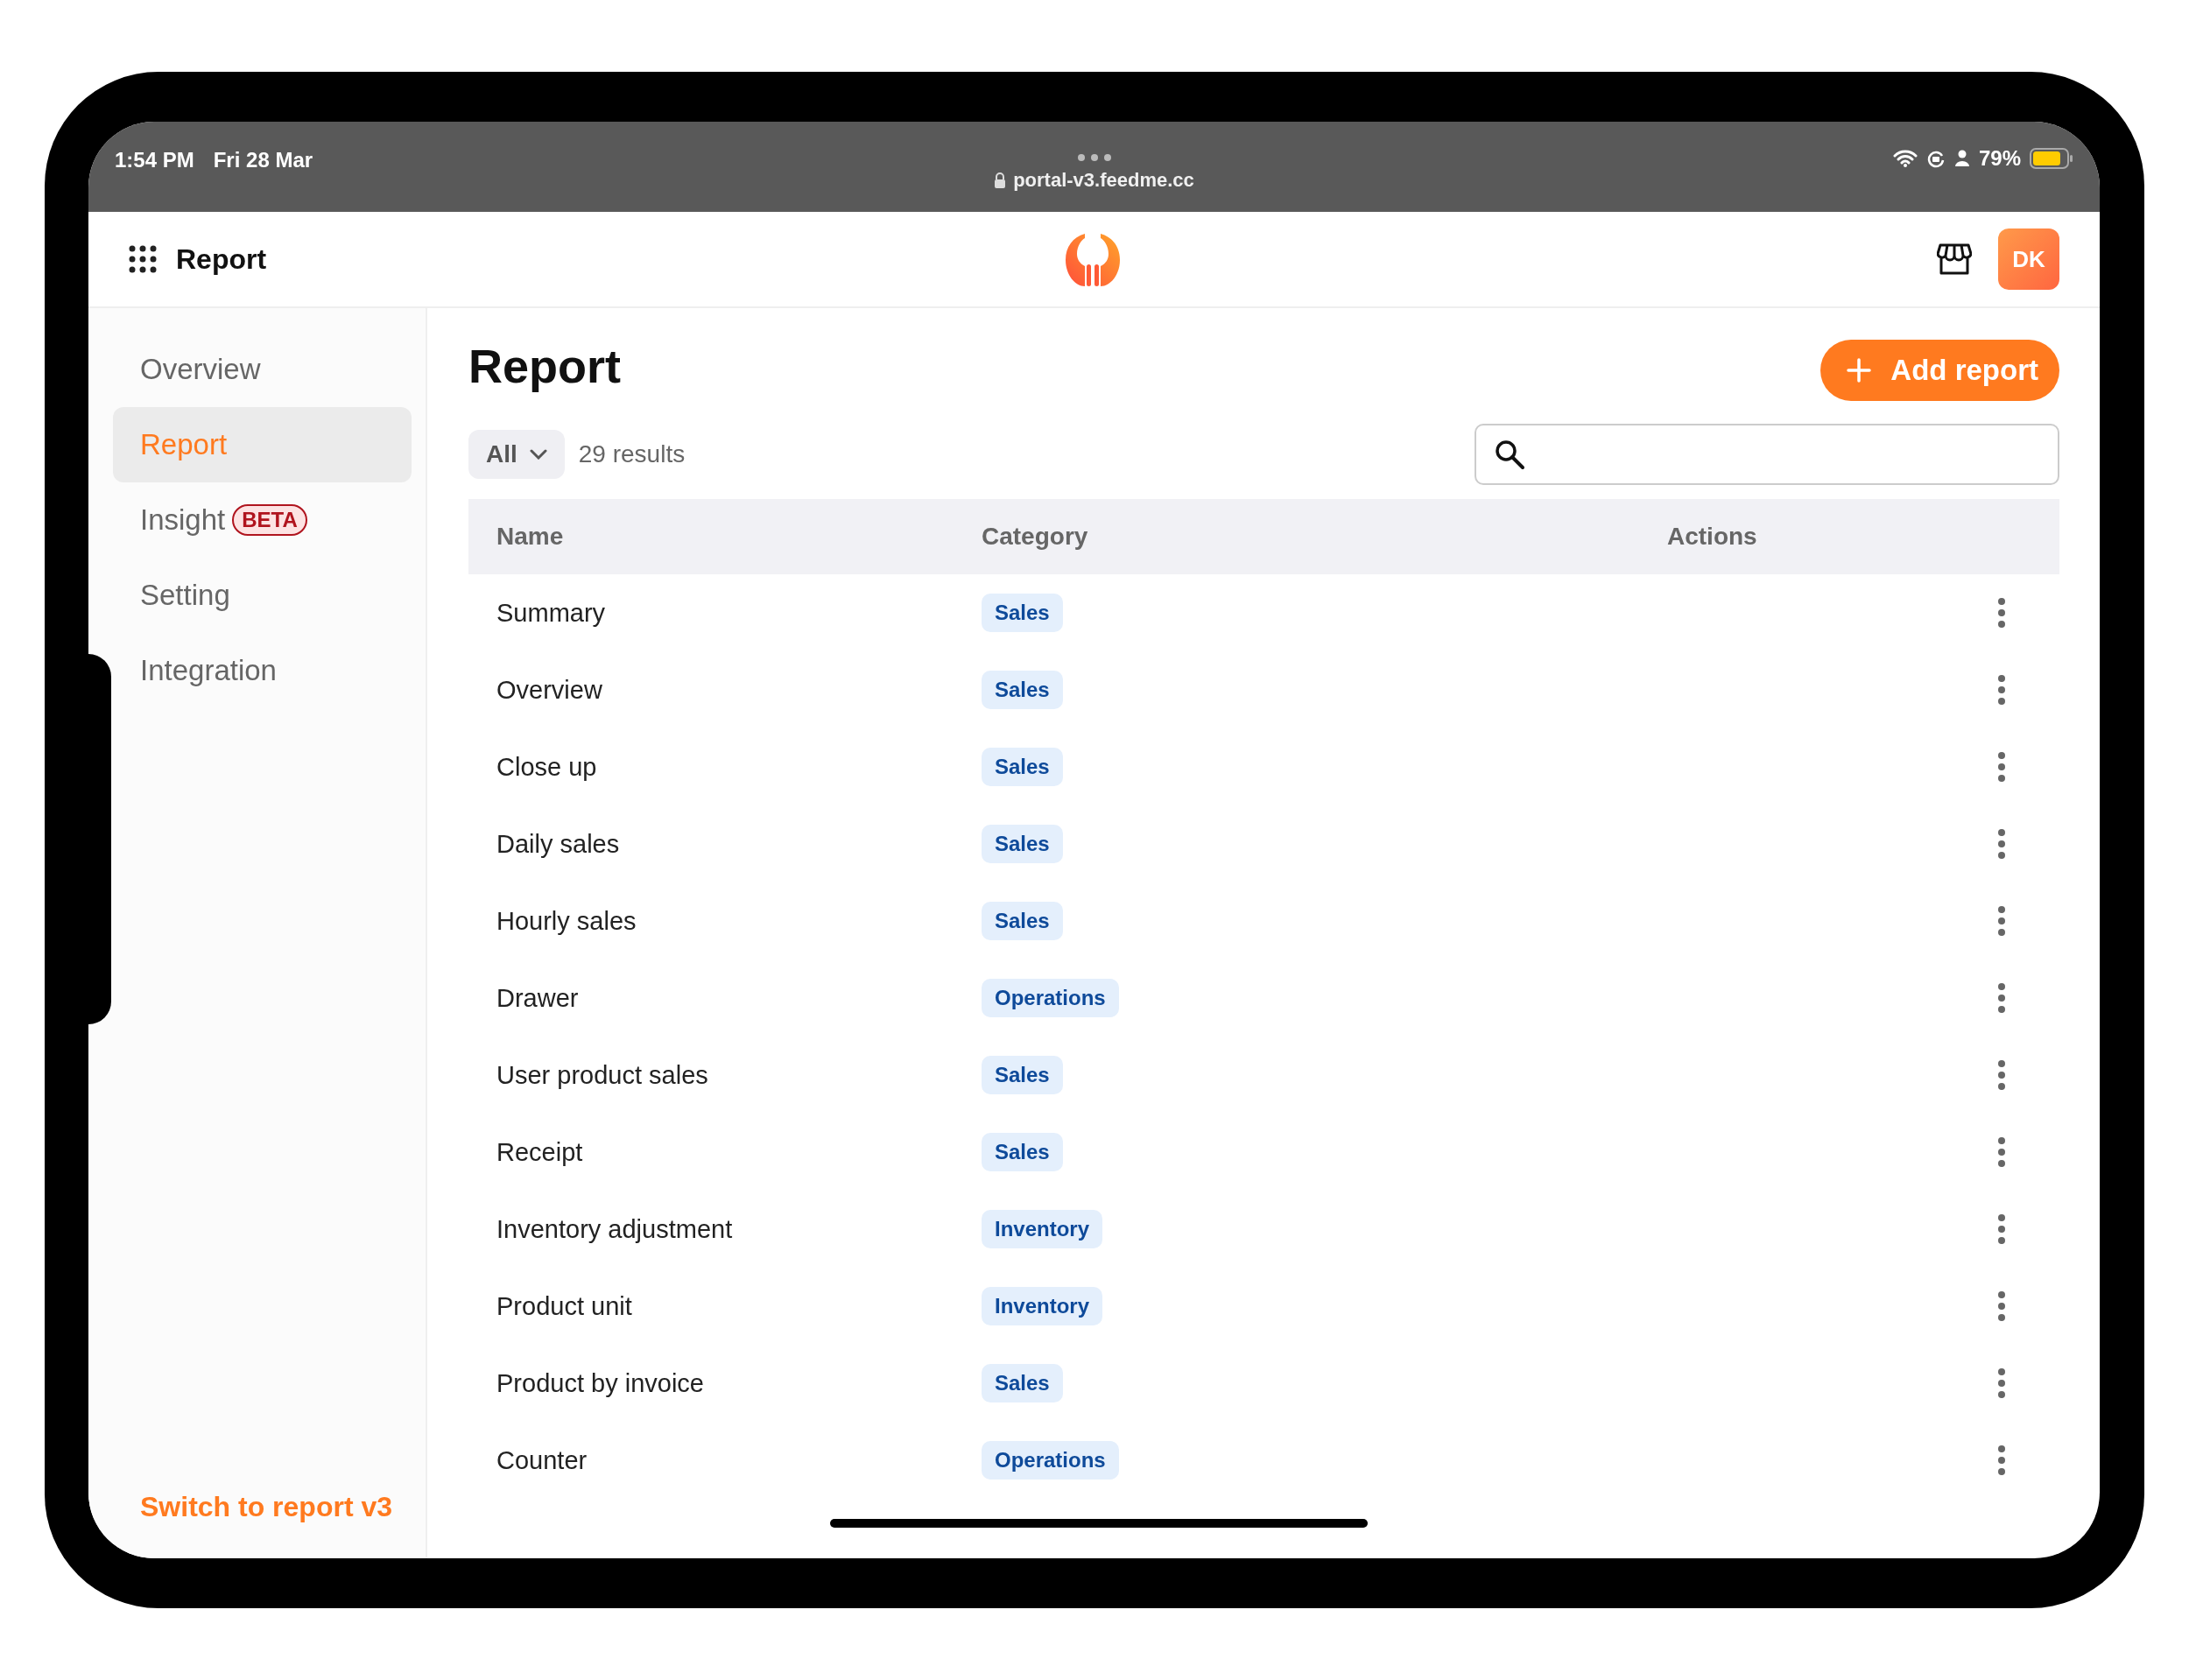  Describe the element at coordinates (725, 767) in the screenshot. I see `report-name: Close up` at that location.